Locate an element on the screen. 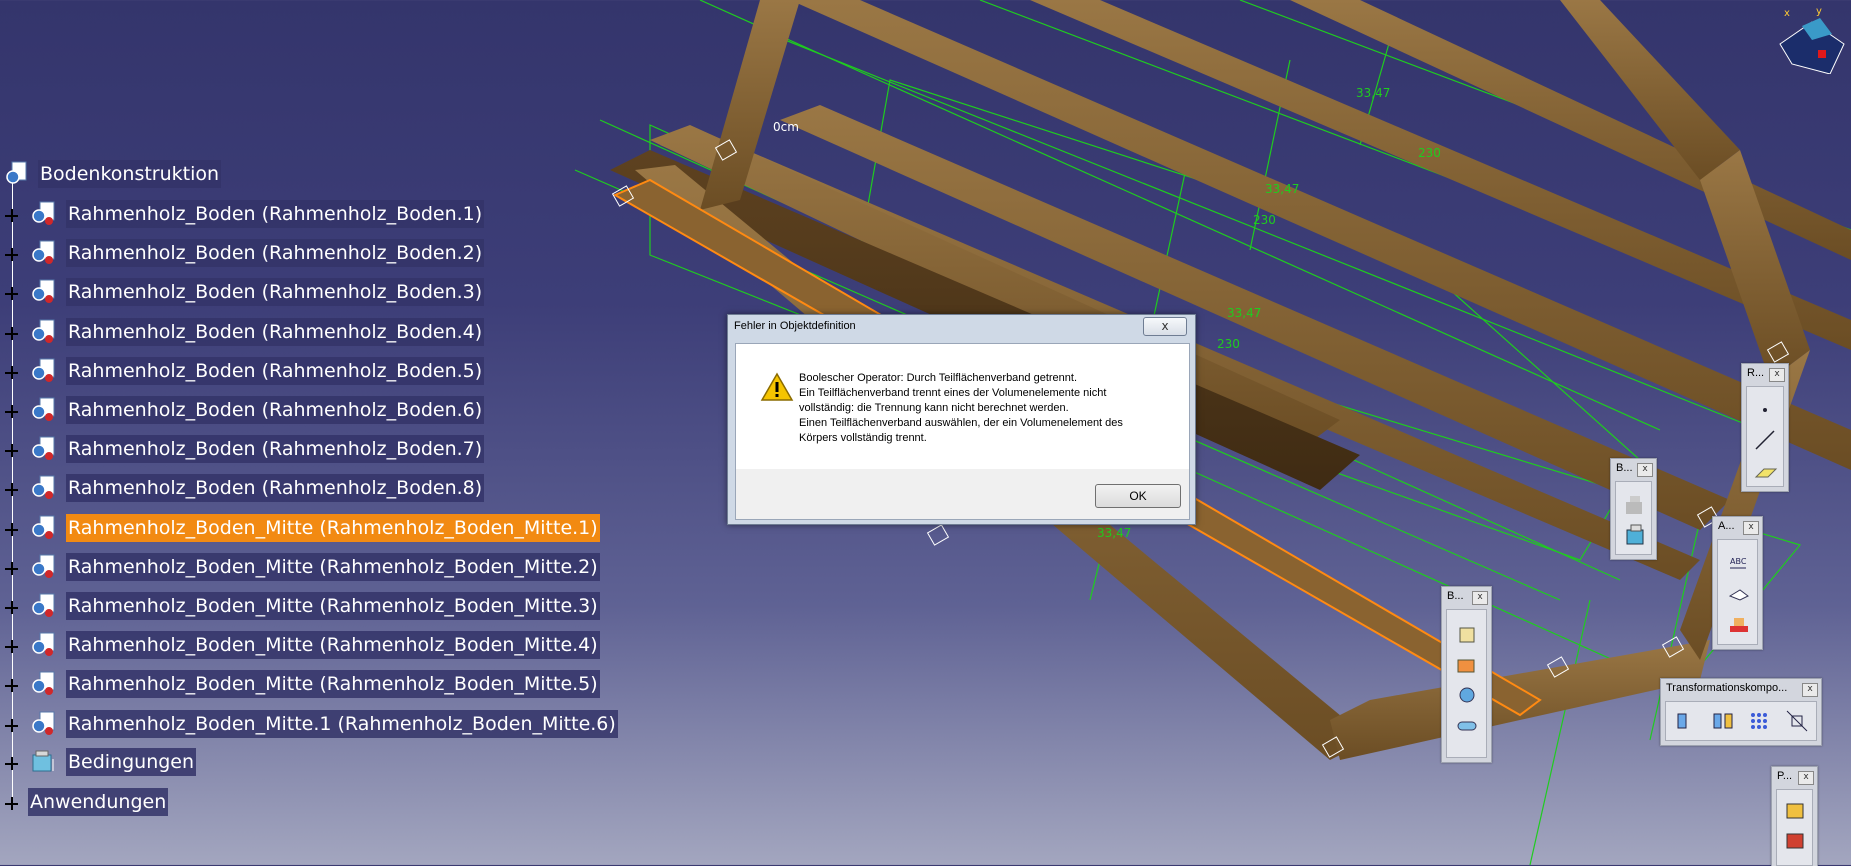  point-icon is located at coordinates (1765, 410).